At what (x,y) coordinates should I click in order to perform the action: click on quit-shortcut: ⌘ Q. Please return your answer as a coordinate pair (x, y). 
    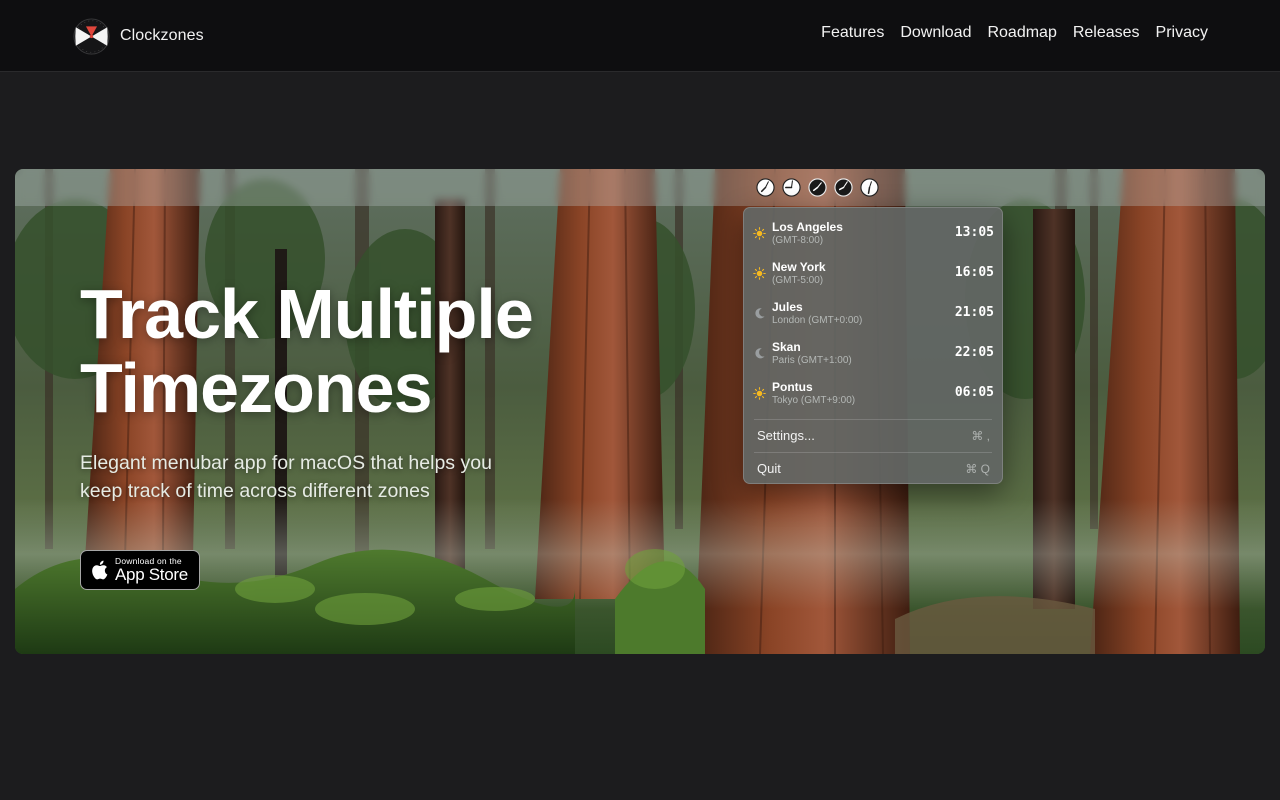
    Looking at the image, I should click on (977, 469).